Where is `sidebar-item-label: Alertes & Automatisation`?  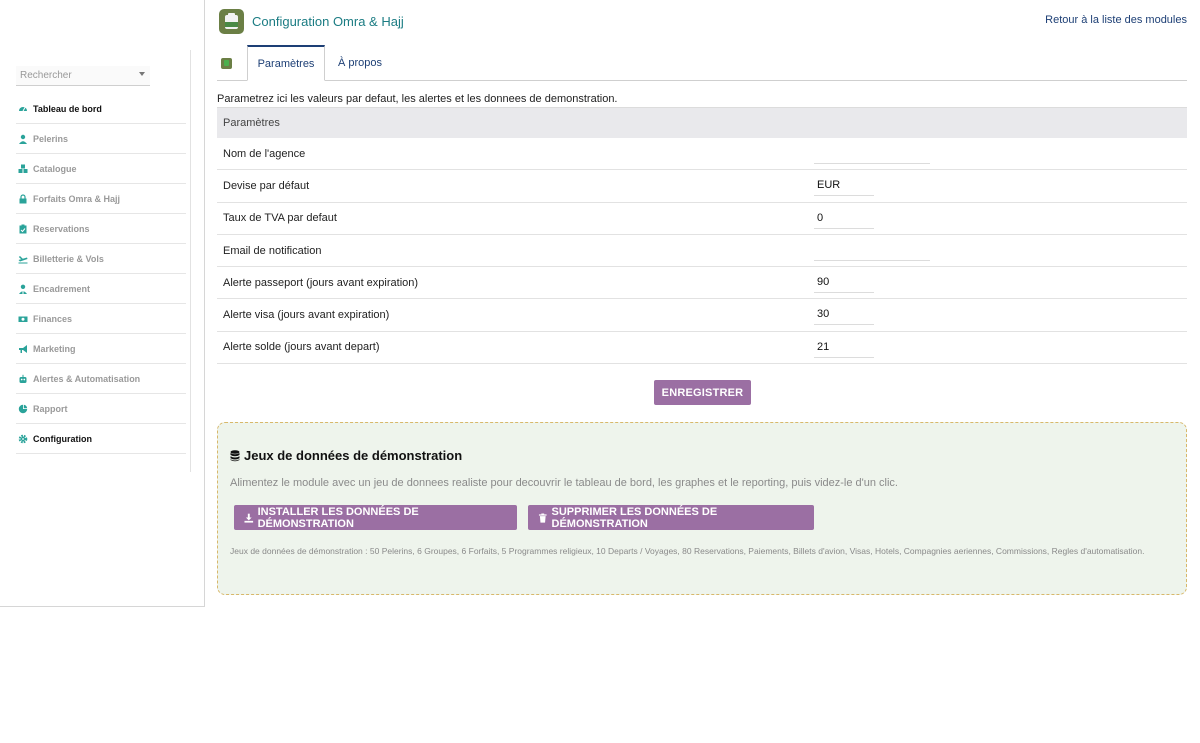 sidebar-item-label: Alertes & Automatisation is located at coordinates (87, 378).